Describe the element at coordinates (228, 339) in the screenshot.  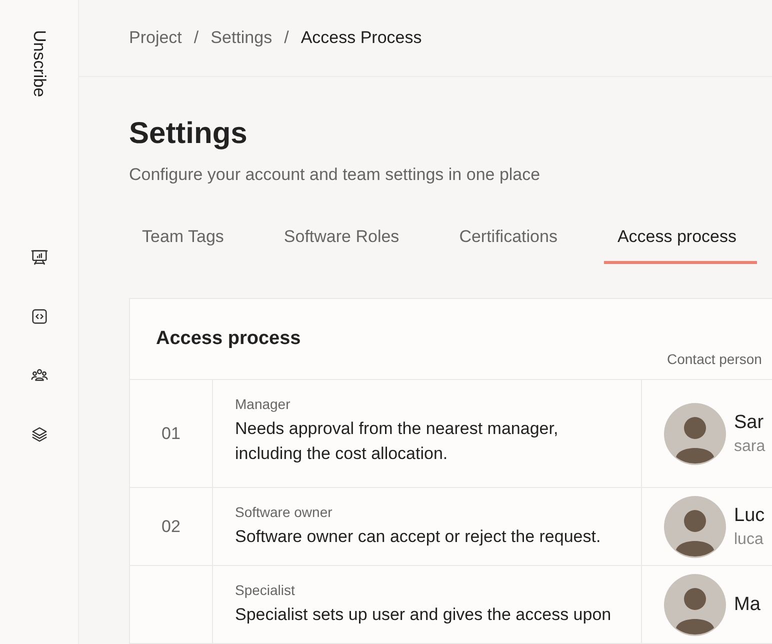
I see `card-title: Access process` at that location.